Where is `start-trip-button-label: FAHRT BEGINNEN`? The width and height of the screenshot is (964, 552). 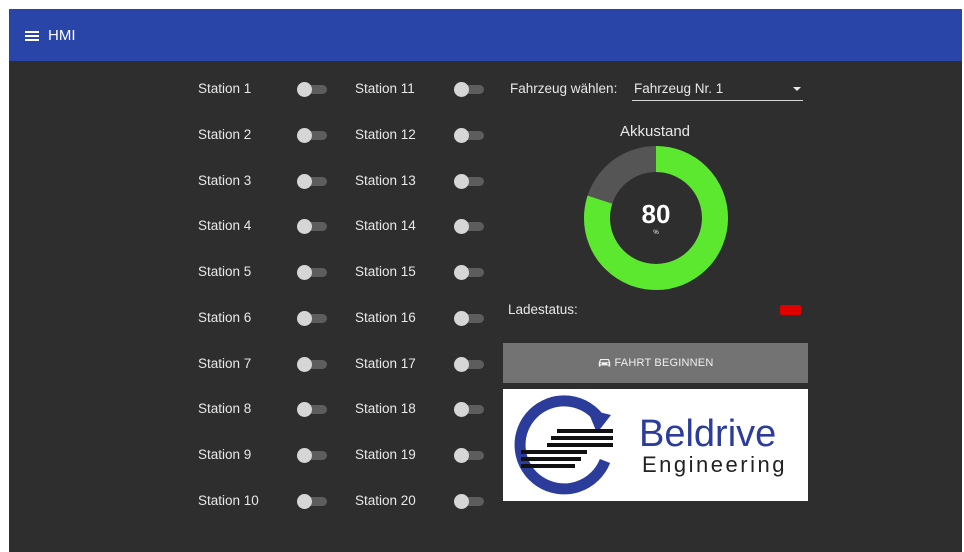 start-trip-button-label: FAHRT BEGINNEN is located at coordinates (664, 363).